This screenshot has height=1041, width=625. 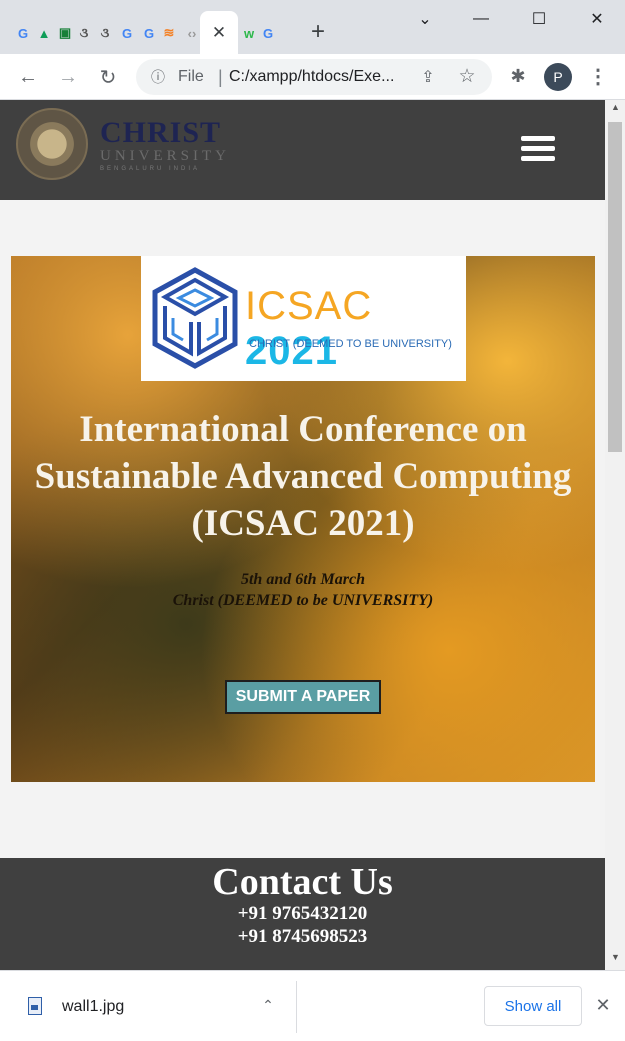 I want to click on extensions-puzzle-icon: ✱, so click(x=518, y=76).